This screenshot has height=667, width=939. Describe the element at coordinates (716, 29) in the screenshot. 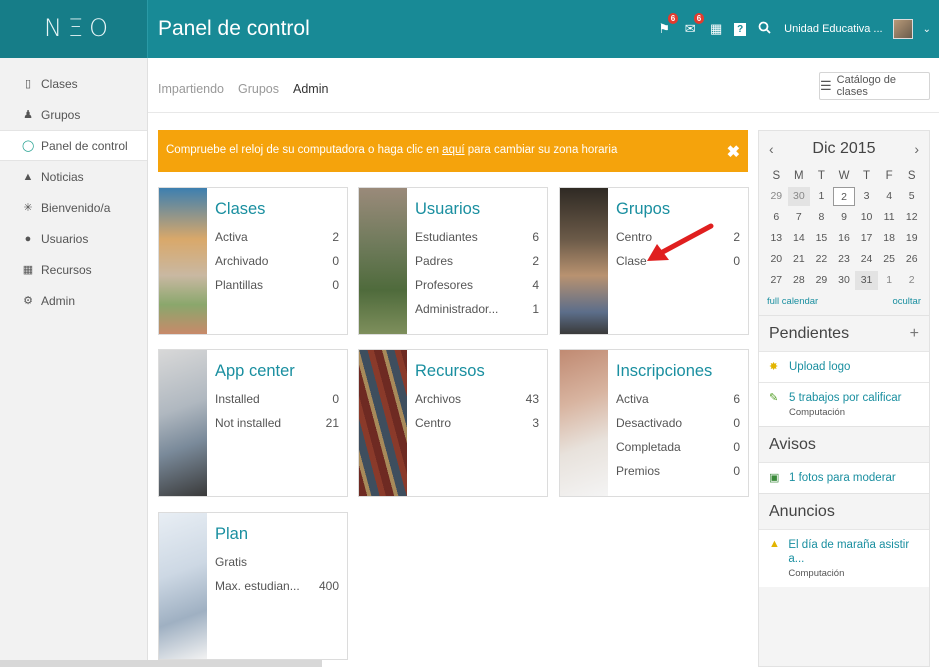

I see `calendar-icon: ▦` at that location.